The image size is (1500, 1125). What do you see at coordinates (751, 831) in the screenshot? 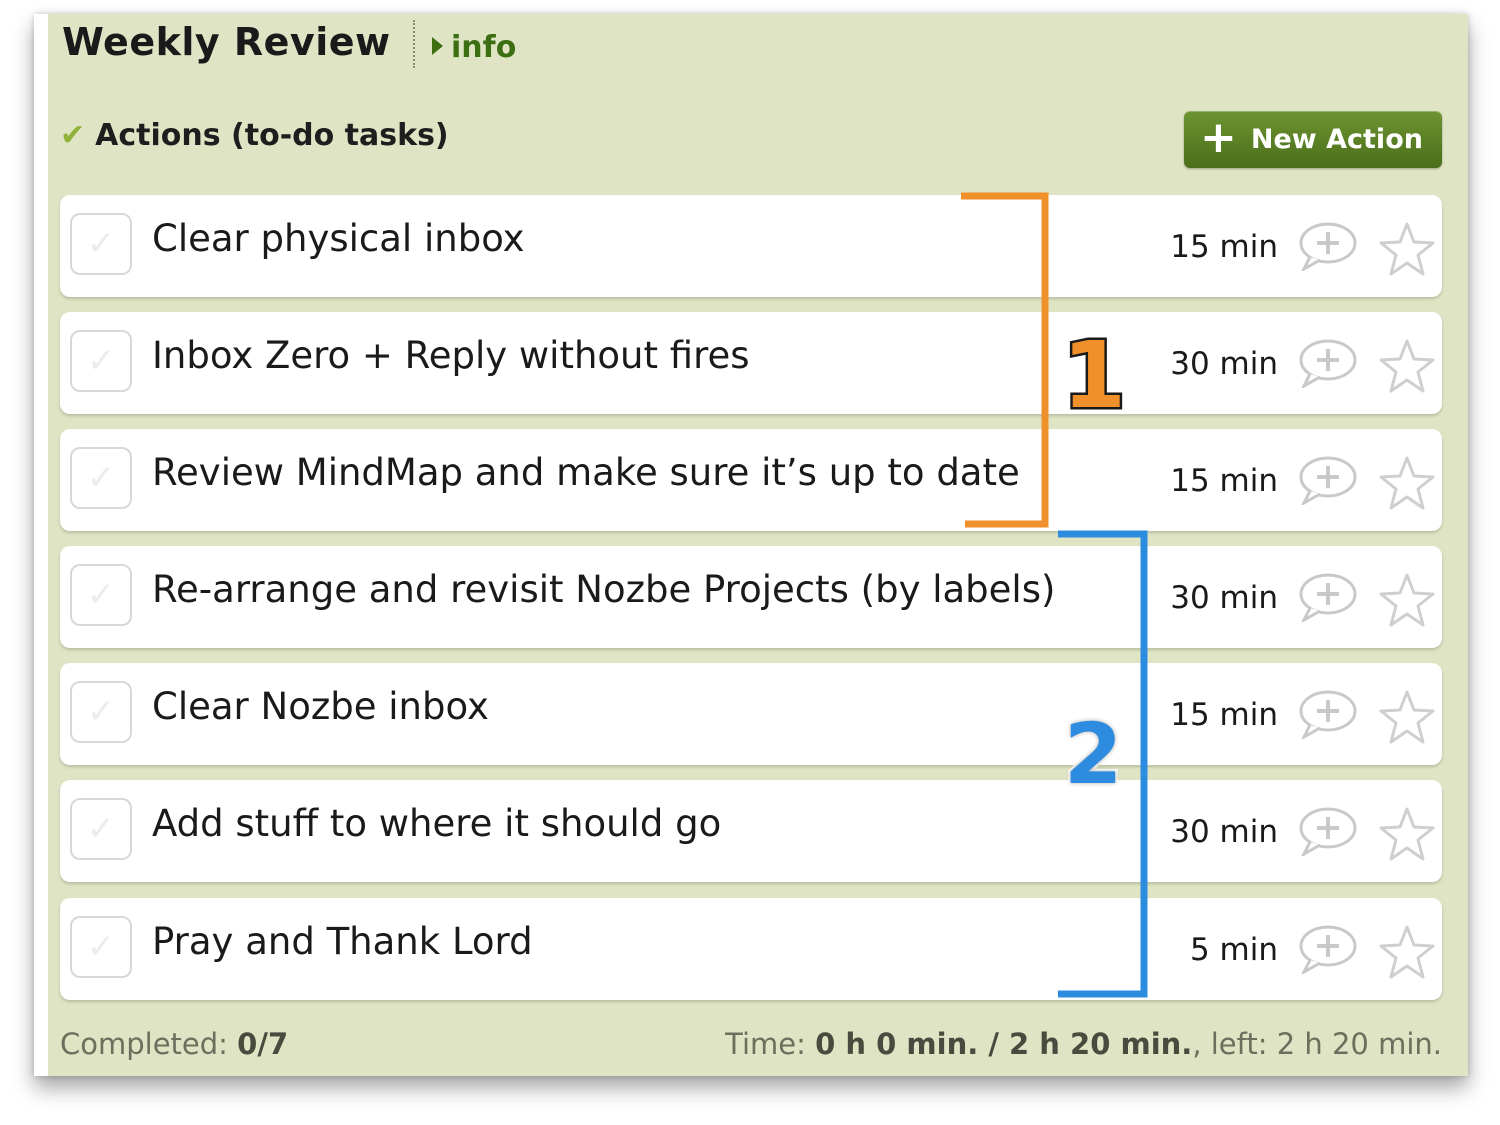
I see `task-row: ✓ Add stuff to where it should go 30 min` at bounding box center [751, 831].